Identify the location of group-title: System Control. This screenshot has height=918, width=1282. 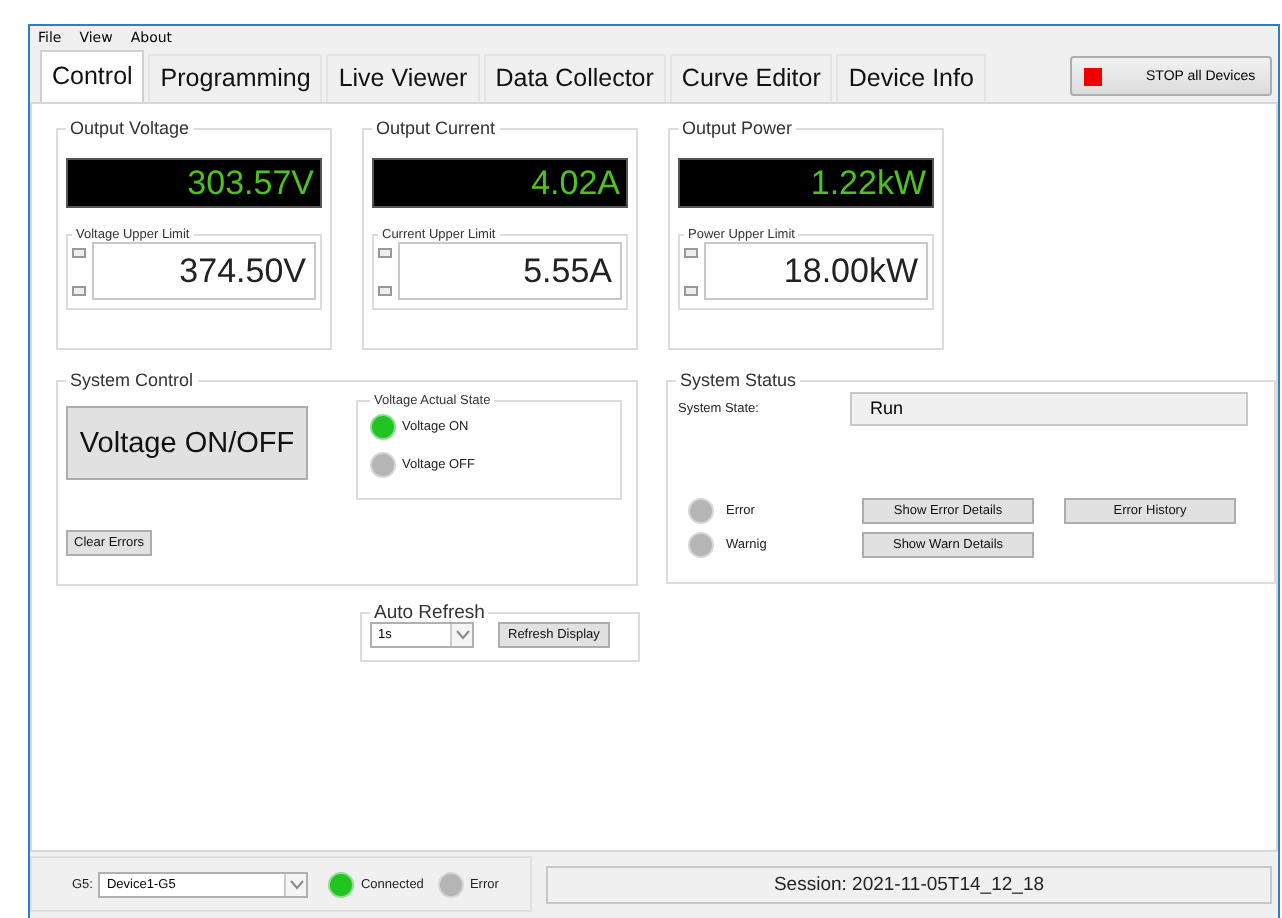
(132, 380).